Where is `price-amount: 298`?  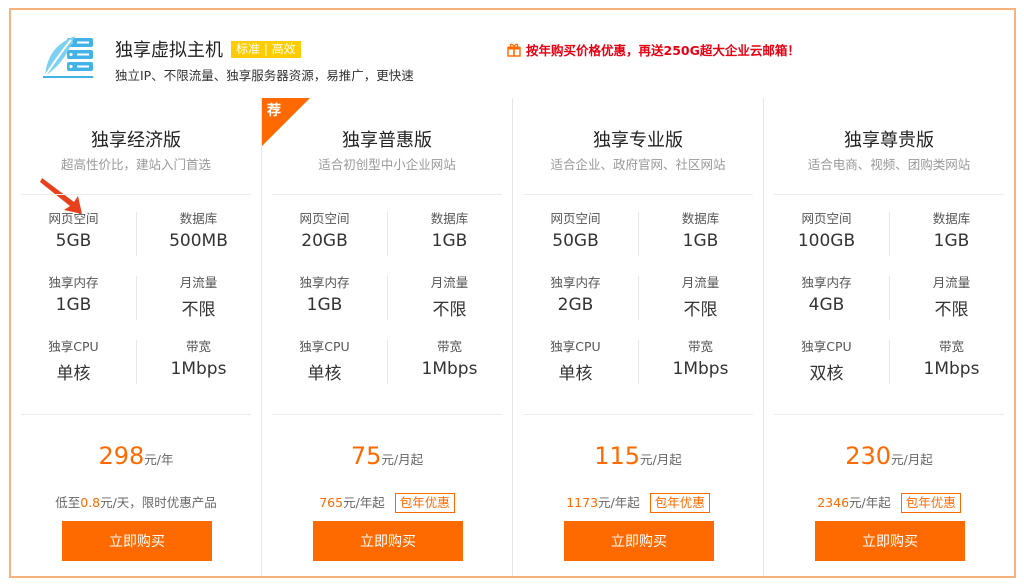
price-amount: 298 is located at coordinates (121, 456).